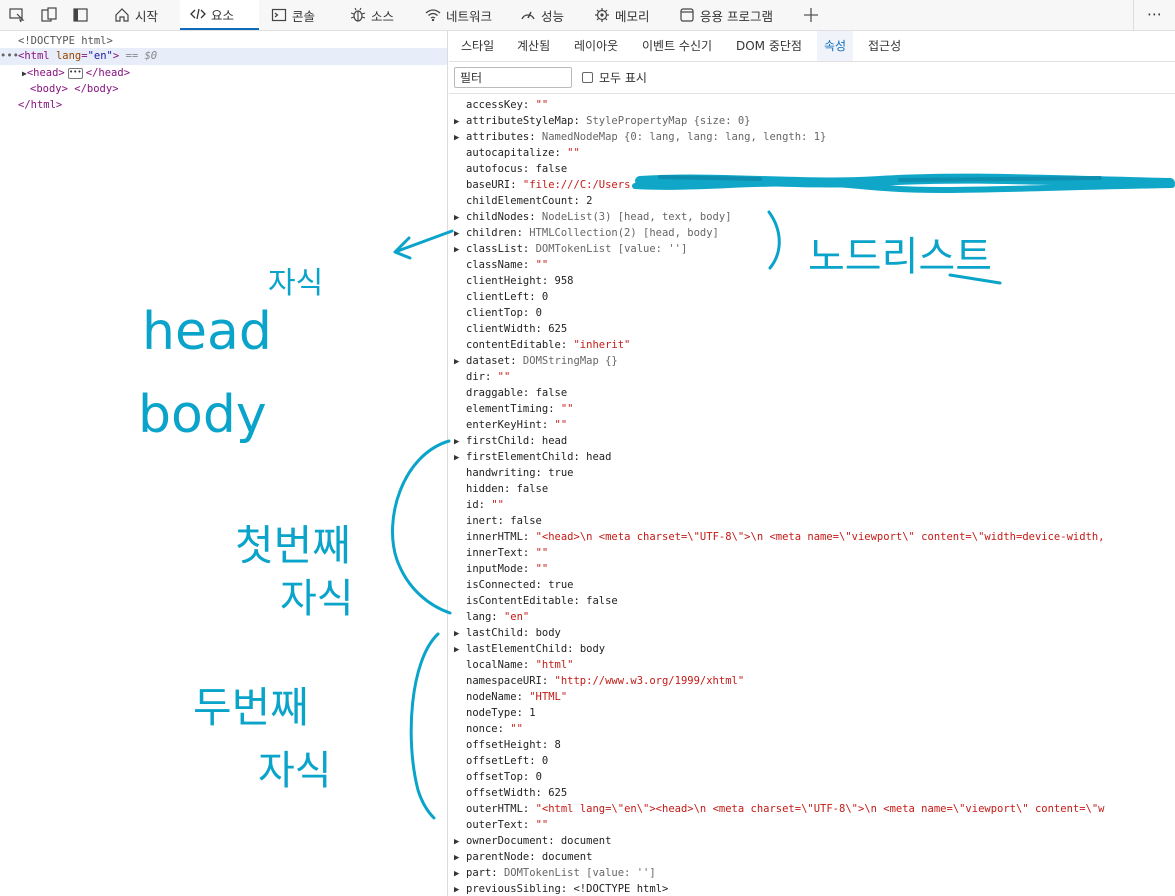 The width and height of the screenshot is (1175, 896). I want to click on property-key: accessKey, so click(494, 105).